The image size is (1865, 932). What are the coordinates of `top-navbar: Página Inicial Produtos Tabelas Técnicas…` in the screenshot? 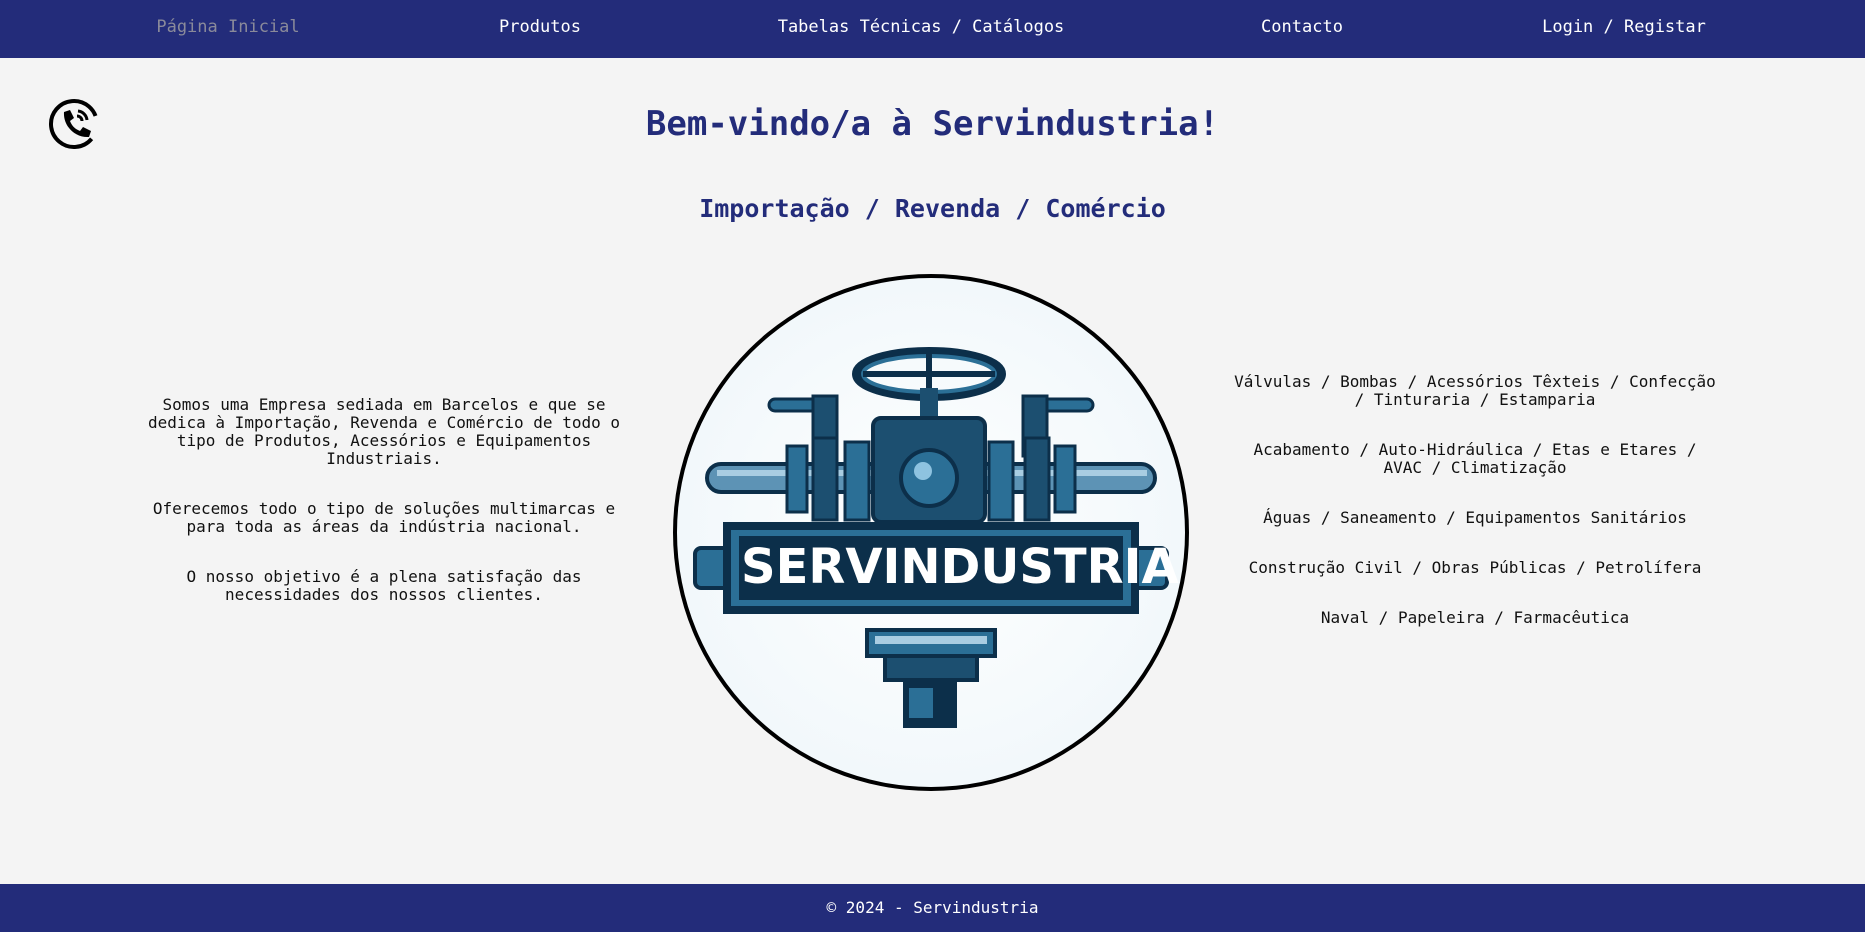 It's located at (932, 29).